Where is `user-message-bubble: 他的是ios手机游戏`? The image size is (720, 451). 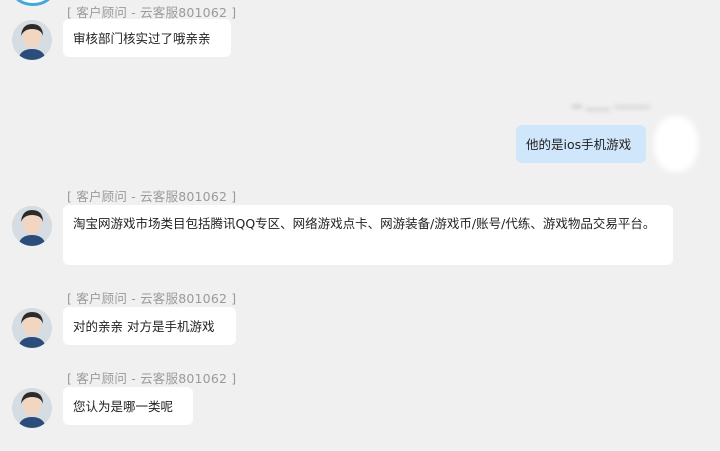 user-message-bubble: 他的是ios手机游戏 is located at coordinates (581, 144).